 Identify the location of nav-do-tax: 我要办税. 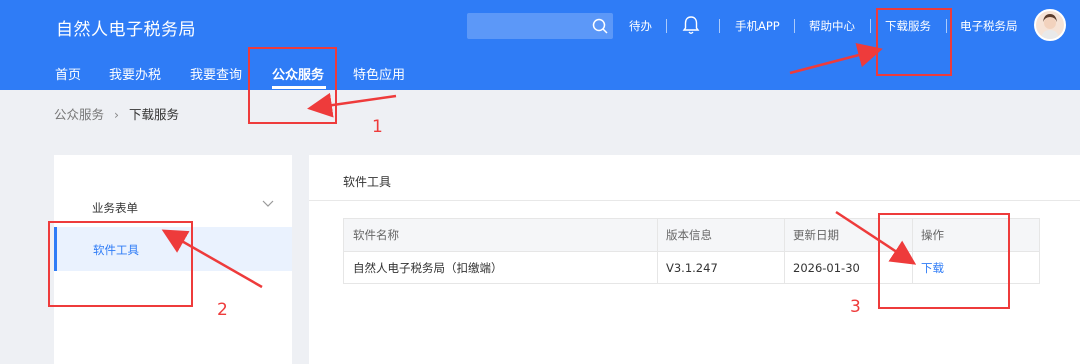
(135, 73).